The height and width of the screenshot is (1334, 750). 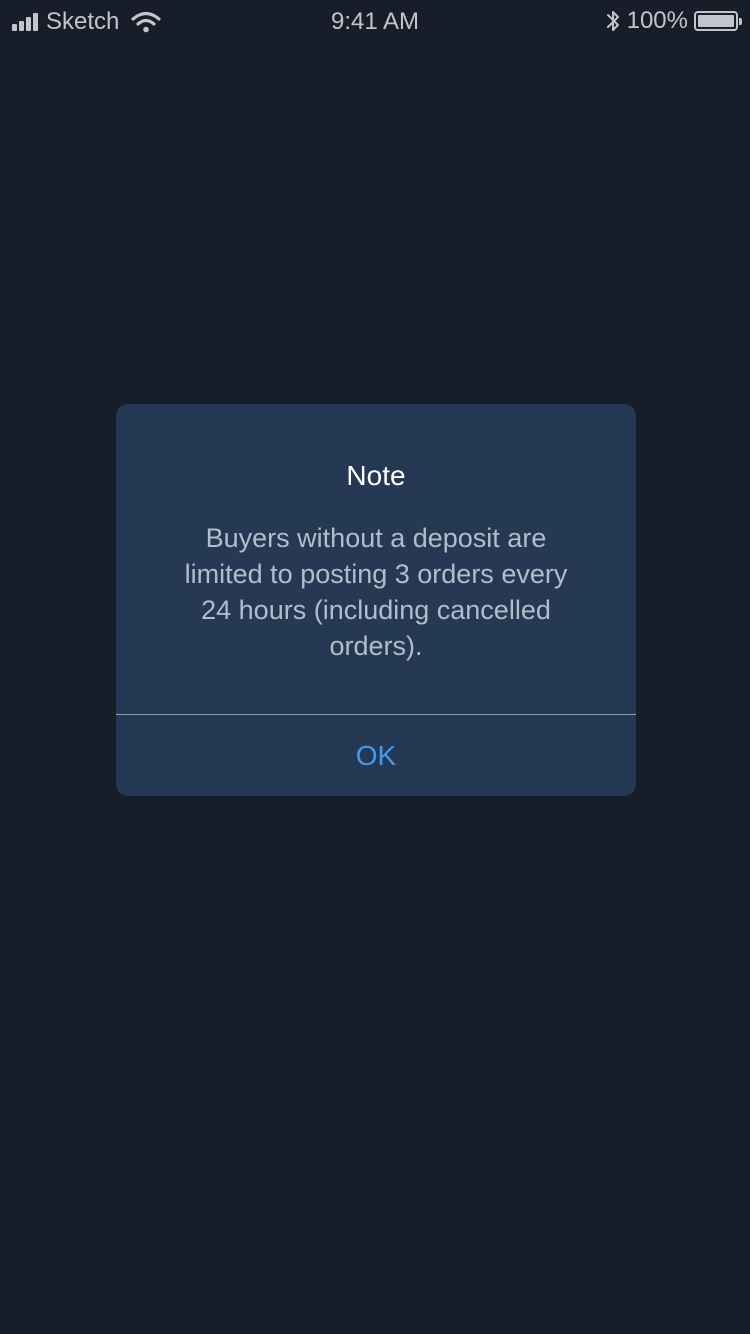 I want to click on battery-icon, so click(x=718, y=21).